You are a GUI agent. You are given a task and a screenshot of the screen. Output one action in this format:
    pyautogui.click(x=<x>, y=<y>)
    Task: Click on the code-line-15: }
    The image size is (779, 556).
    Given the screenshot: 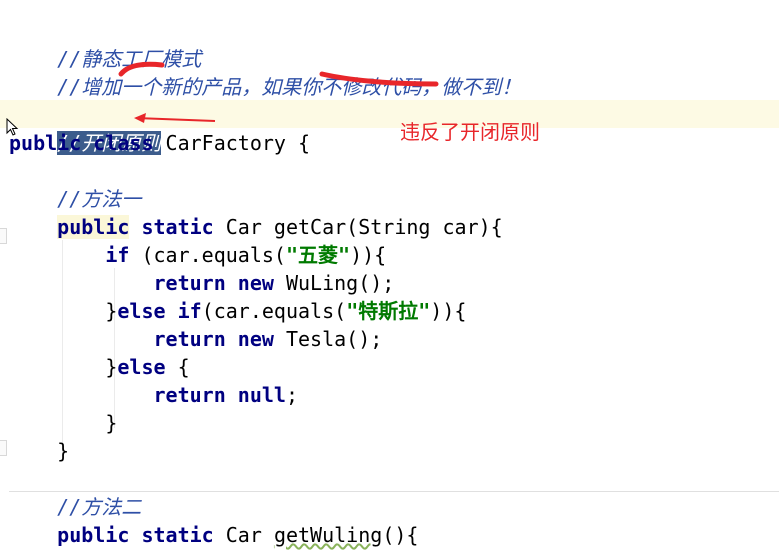 What is the action you would take?
    pyautogui.click(x=63, y=423)
    